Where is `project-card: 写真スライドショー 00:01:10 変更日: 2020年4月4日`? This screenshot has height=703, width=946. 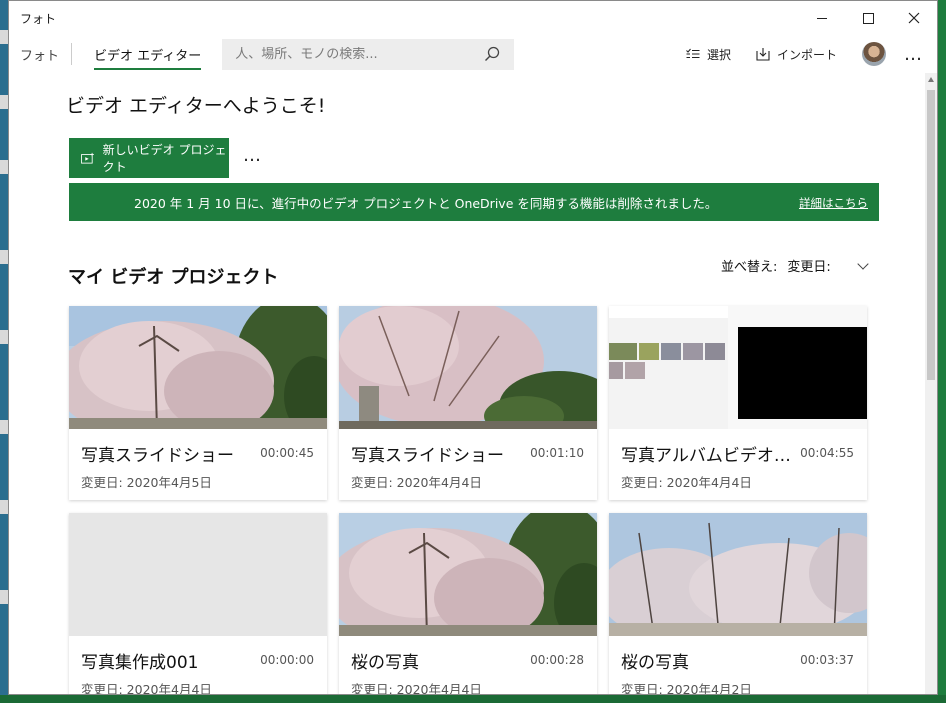
project-card: 写真スライドショー 00:01:10 変更日: 2020年4月4日 is located at coordinates (468, 403).